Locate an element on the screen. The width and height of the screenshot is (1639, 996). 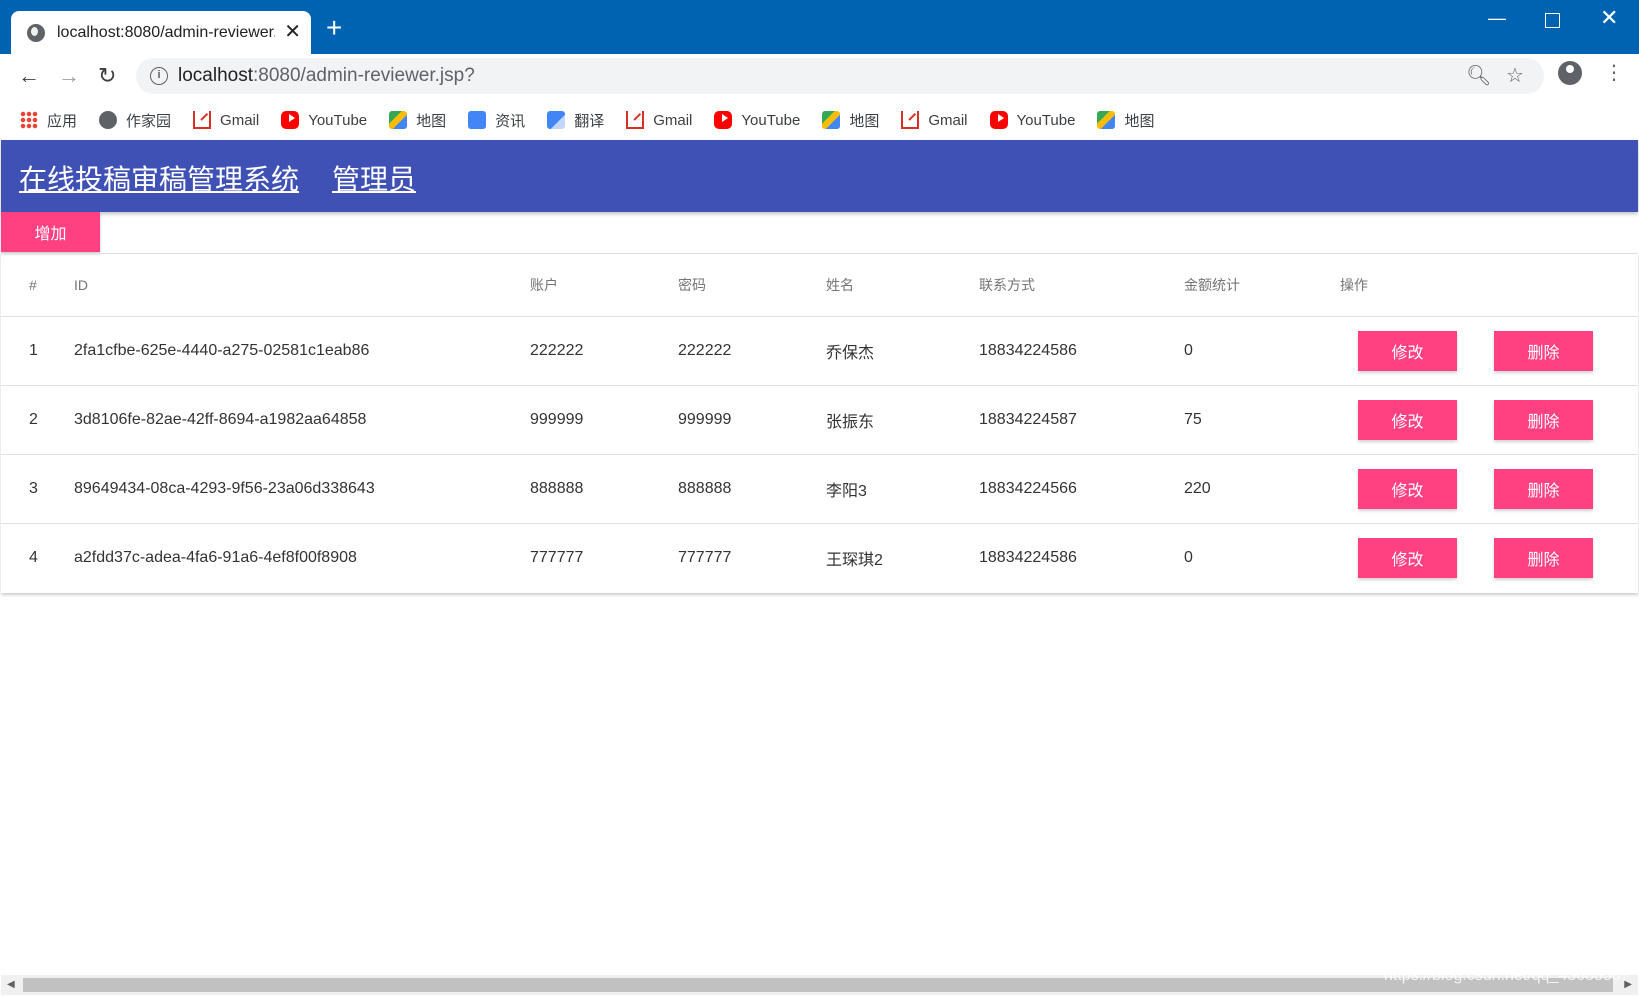
new-tab-button: + is located at coordinates (334, 28).